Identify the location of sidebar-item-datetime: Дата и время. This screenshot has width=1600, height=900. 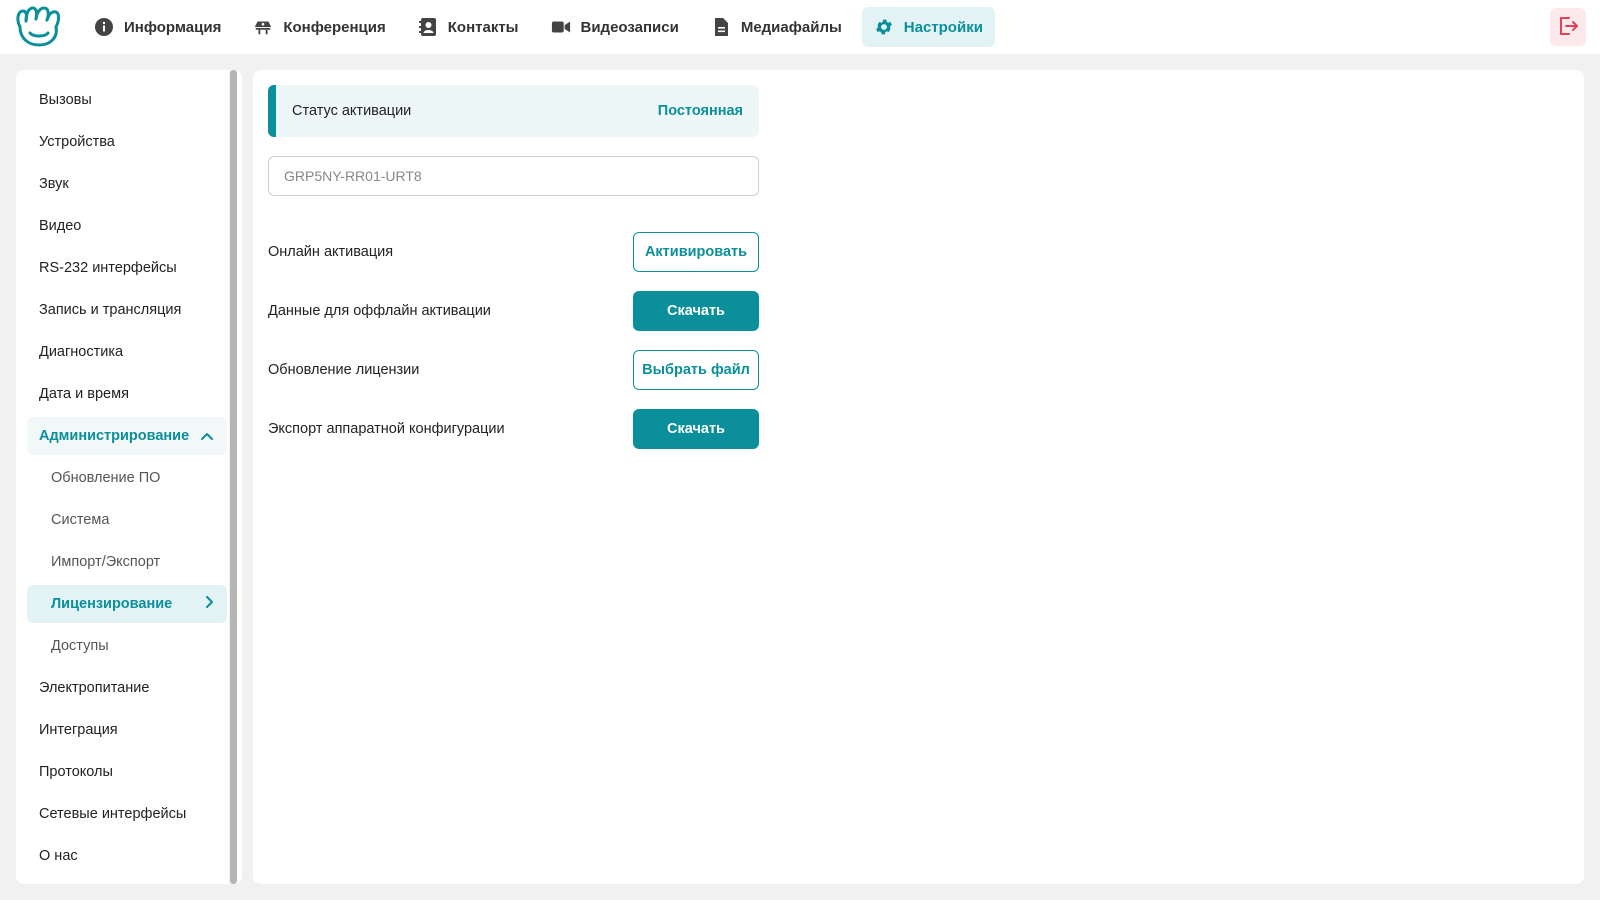
(127, 394).